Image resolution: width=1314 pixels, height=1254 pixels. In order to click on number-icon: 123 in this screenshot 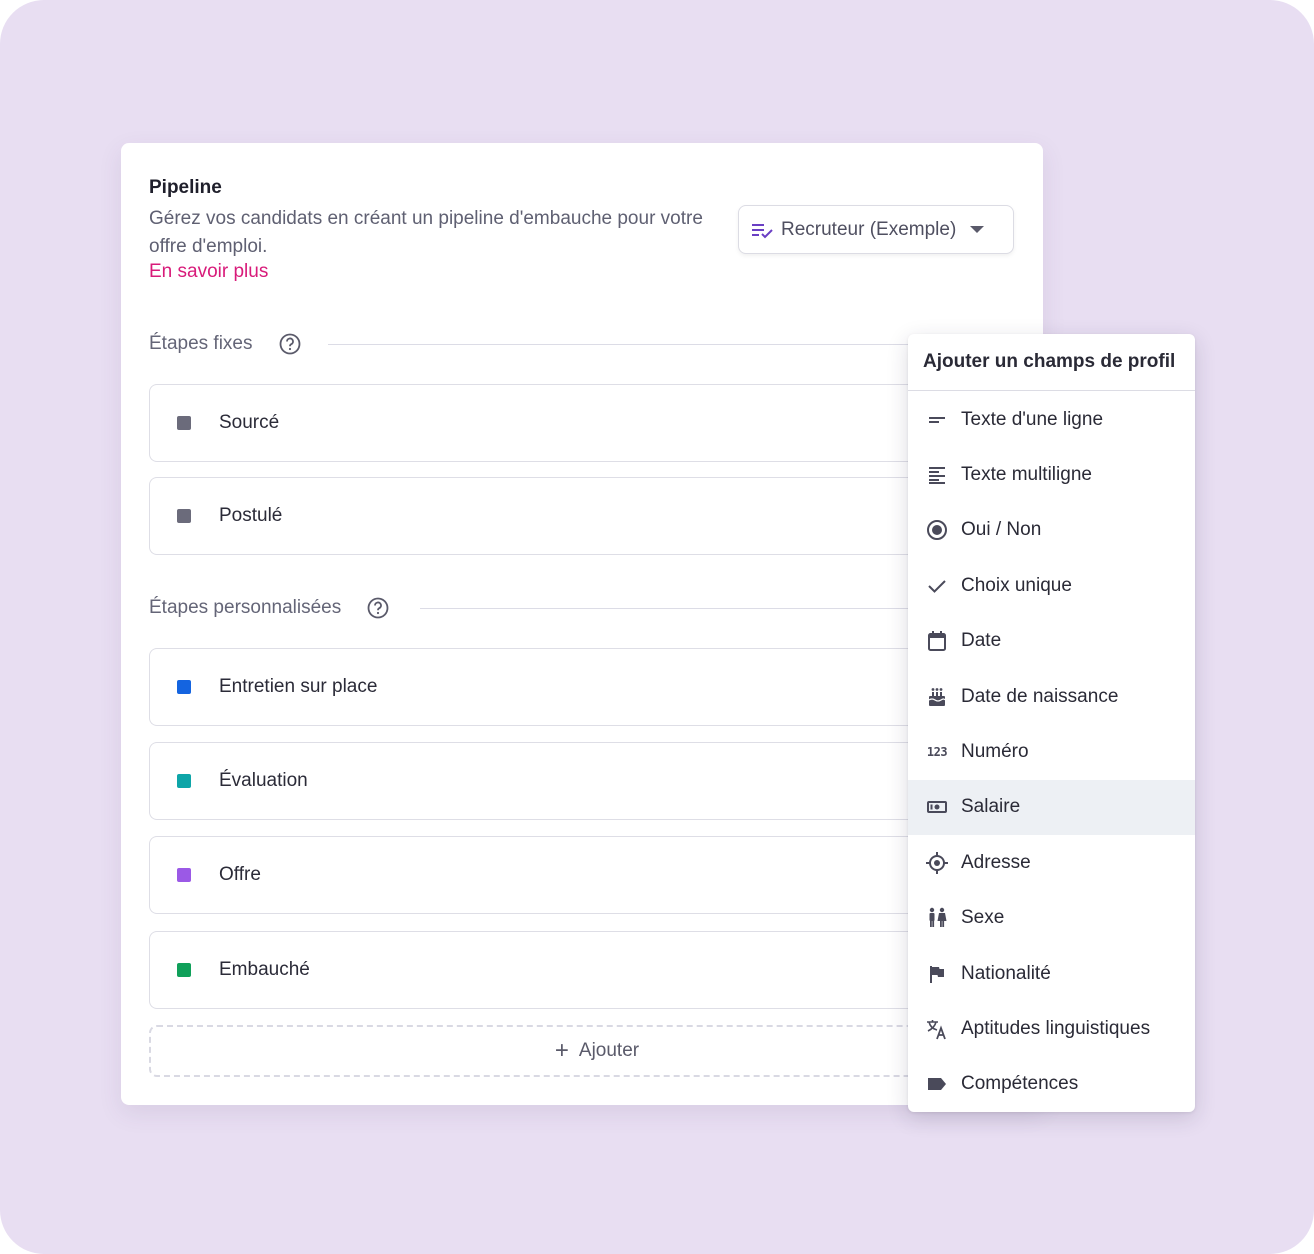, I will do `click(937, 752)`.